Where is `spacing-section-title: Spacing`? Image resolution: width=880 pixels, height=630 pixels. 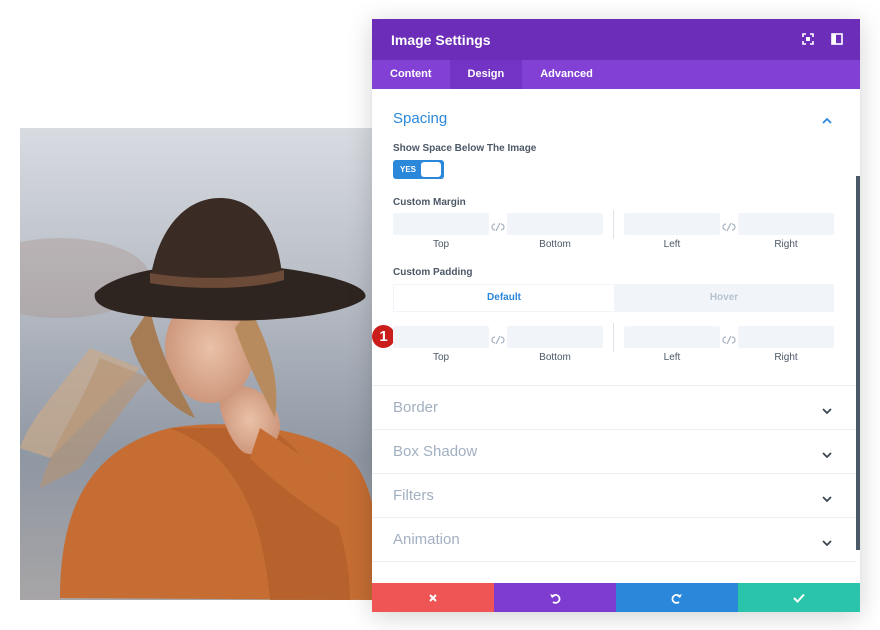 spacing-section-title: Spacing is located at coordinates (420, 118).